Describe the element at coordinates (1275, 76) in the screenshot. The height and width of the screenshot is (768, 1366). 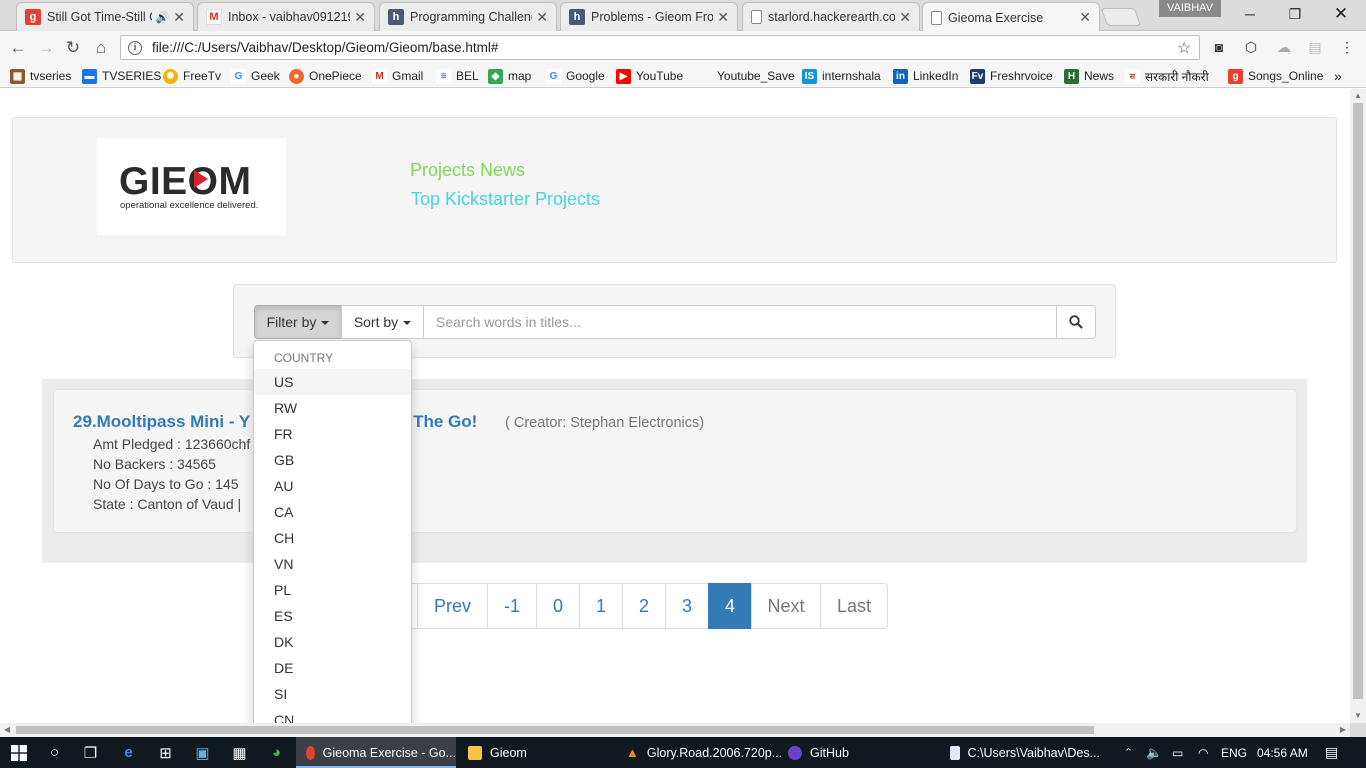
I see `bookmark-item: g Songs_Online` at that location.